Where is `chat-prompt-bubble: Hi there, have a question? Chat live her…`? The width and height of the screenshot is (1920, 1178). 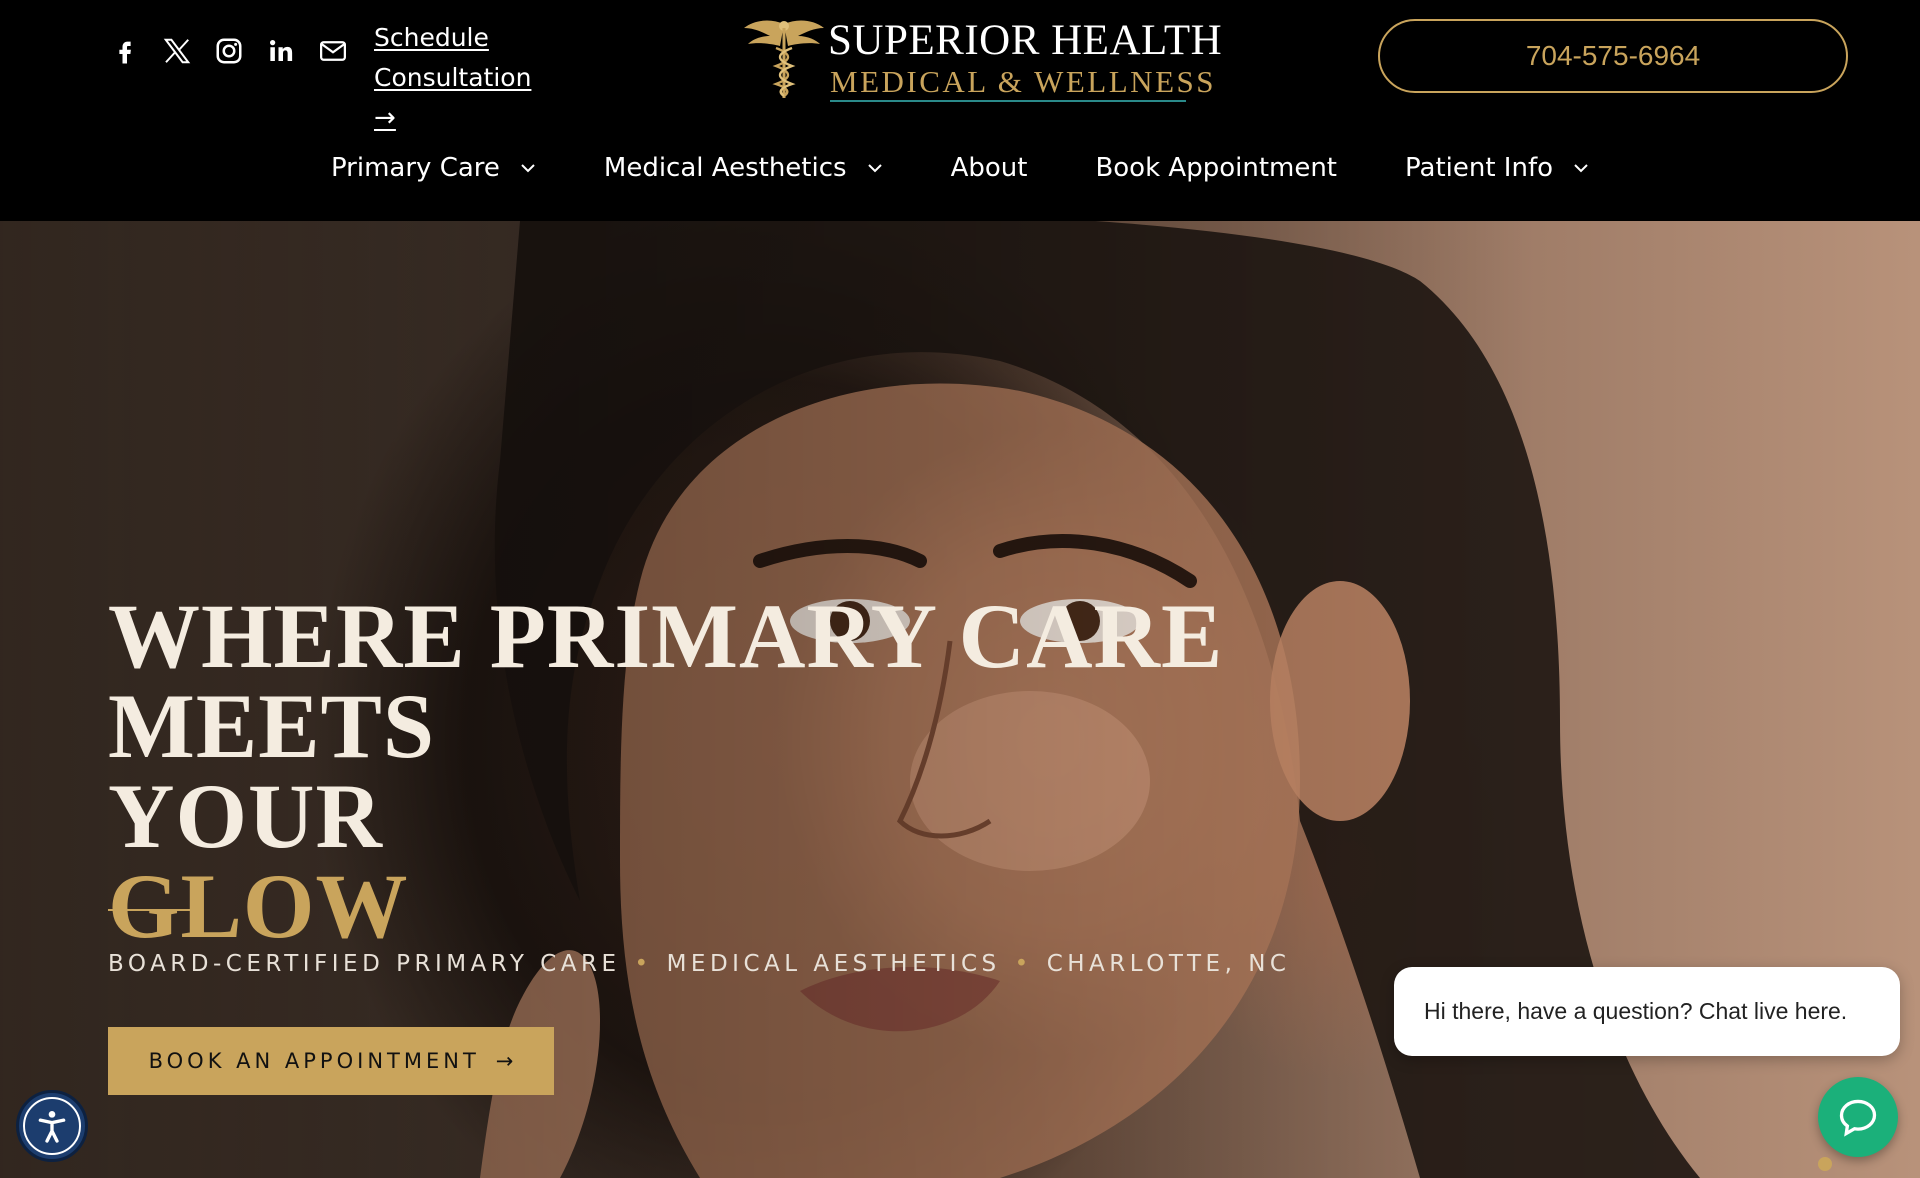
chat-prompt-bubble: Hi there, have a question? Chat live her… is located at coordinates (1647, 1011).